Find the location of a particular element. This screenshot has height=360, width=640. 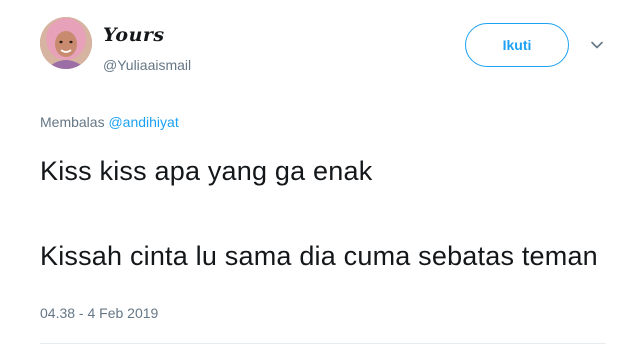

divider is located at coordinates (323, 343).